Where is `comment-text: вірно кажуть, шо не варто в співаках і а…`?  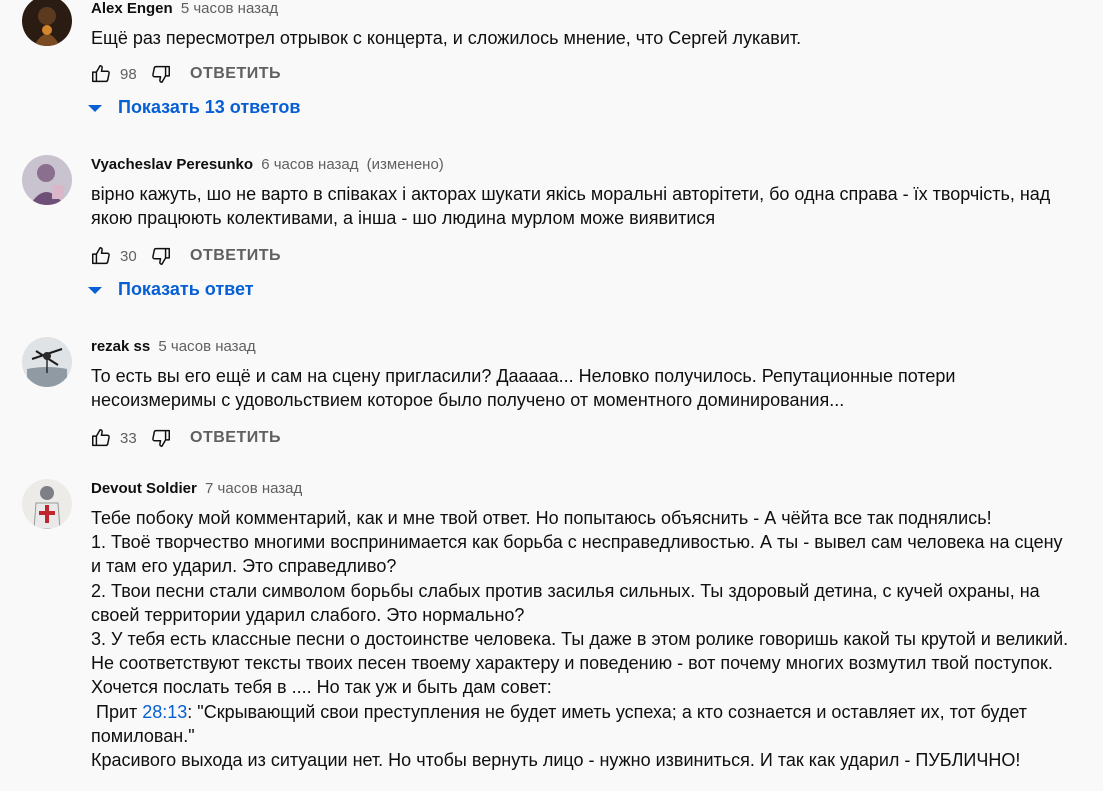
comment-text: вірно кажуть, шо не варто в співаках і а… is located at coordinates (593, 206).